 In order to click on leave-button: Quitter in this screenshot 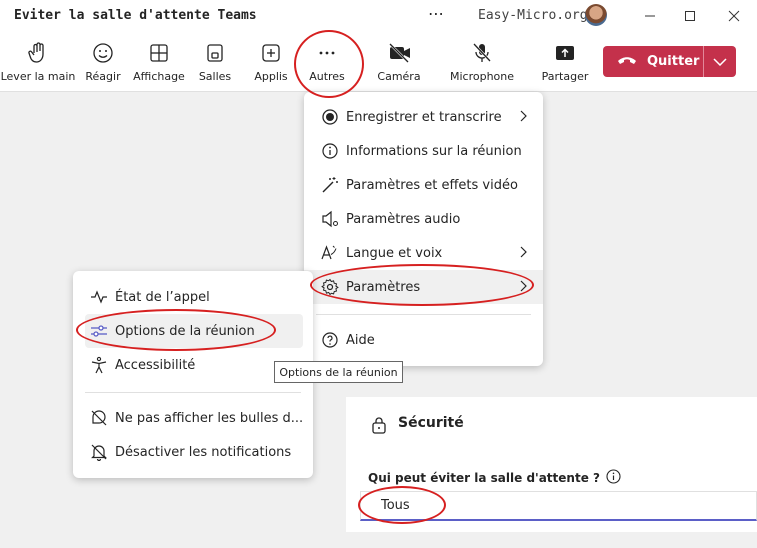, I will do `click(669, 61)`.